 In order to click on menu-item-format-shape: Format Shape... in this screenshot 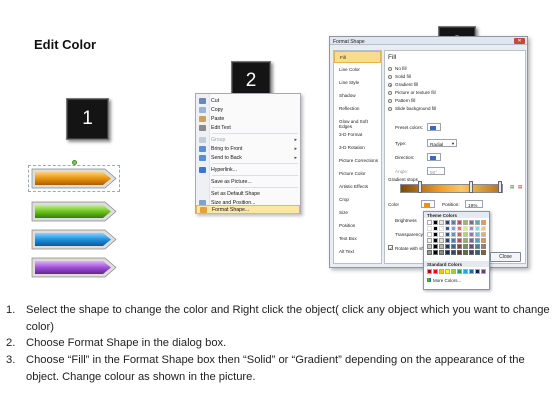, I will do `click(248, 209)`.